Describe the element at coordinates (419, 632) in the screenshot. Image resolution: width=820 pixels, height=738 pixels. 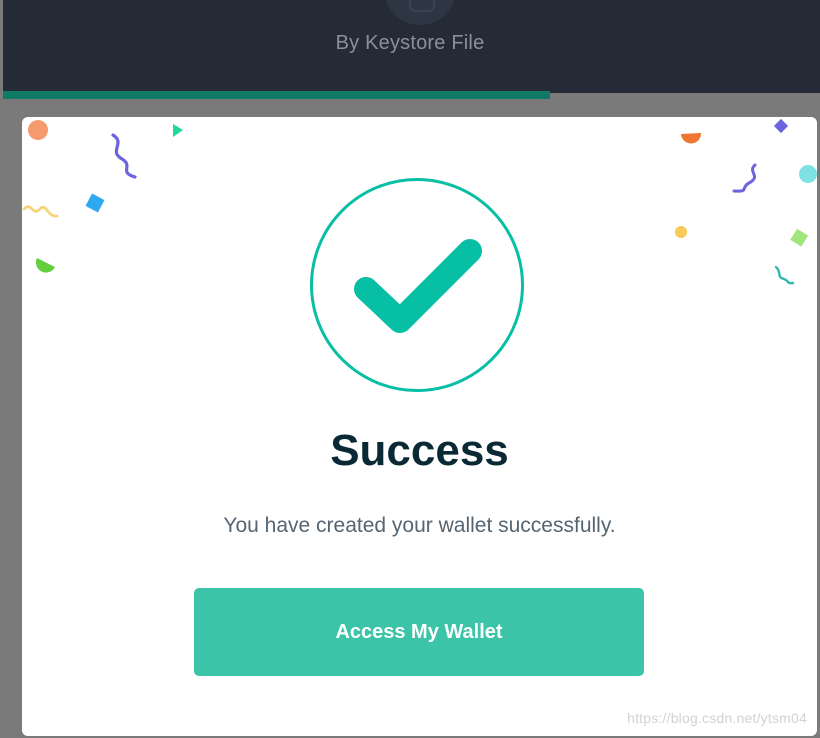
I see `access-my-wallet-button: Access My Wallet` at that location.